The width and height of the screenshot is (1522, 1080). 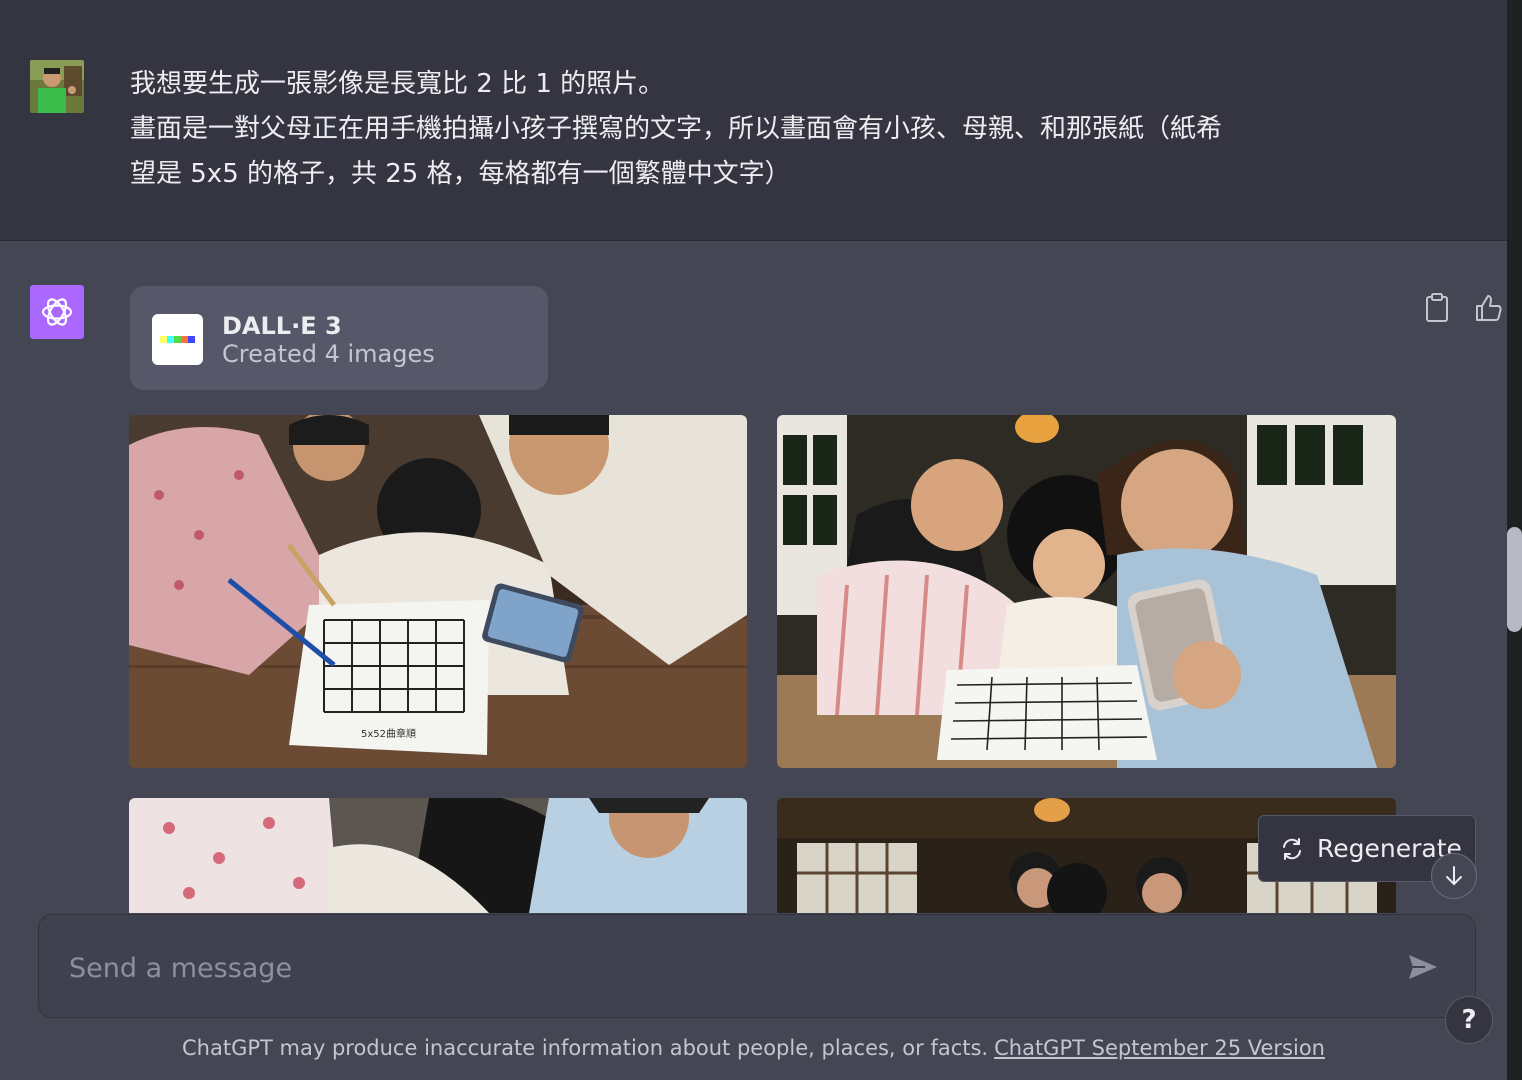 What do you see at coordinates (1463, 308) in the screenshot?
I see `message-actions` at bounding box center [1463, 308].